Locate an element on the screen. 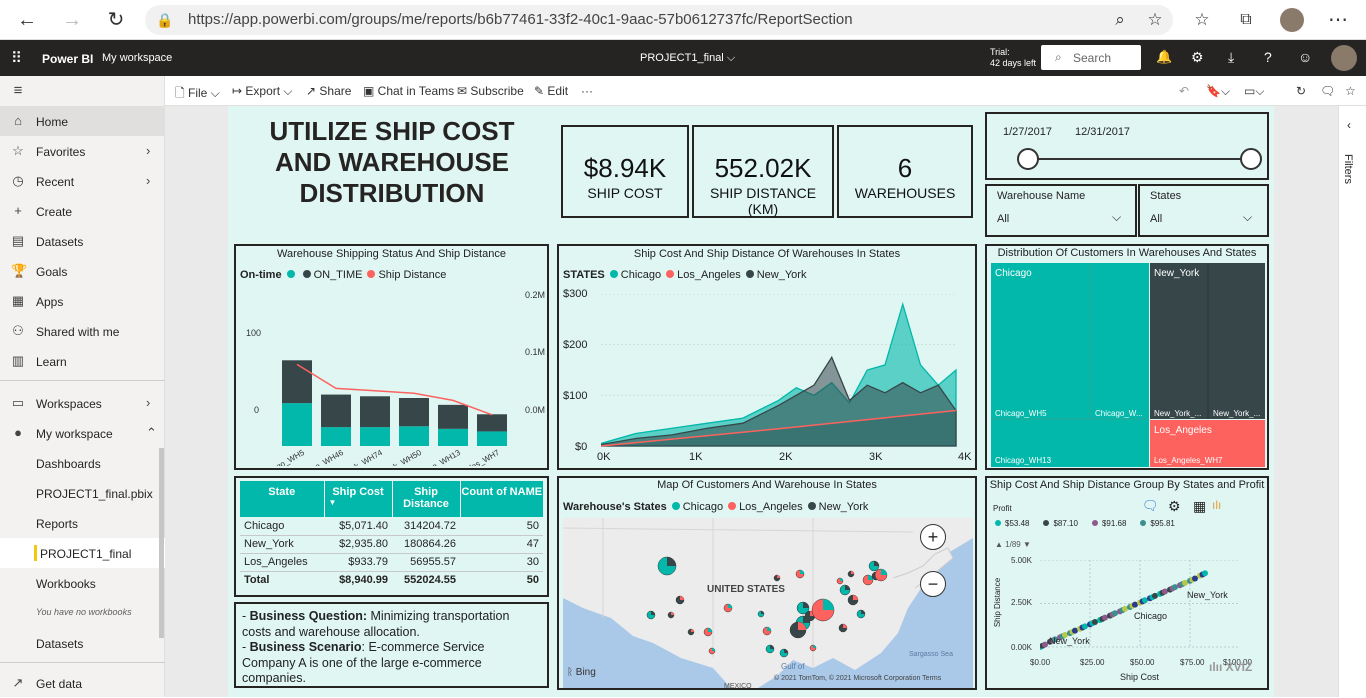 This screenshot has width=1366, height=698. workspace-item-project1-final: PROJECT1_final is located at coordinates (82, 553).